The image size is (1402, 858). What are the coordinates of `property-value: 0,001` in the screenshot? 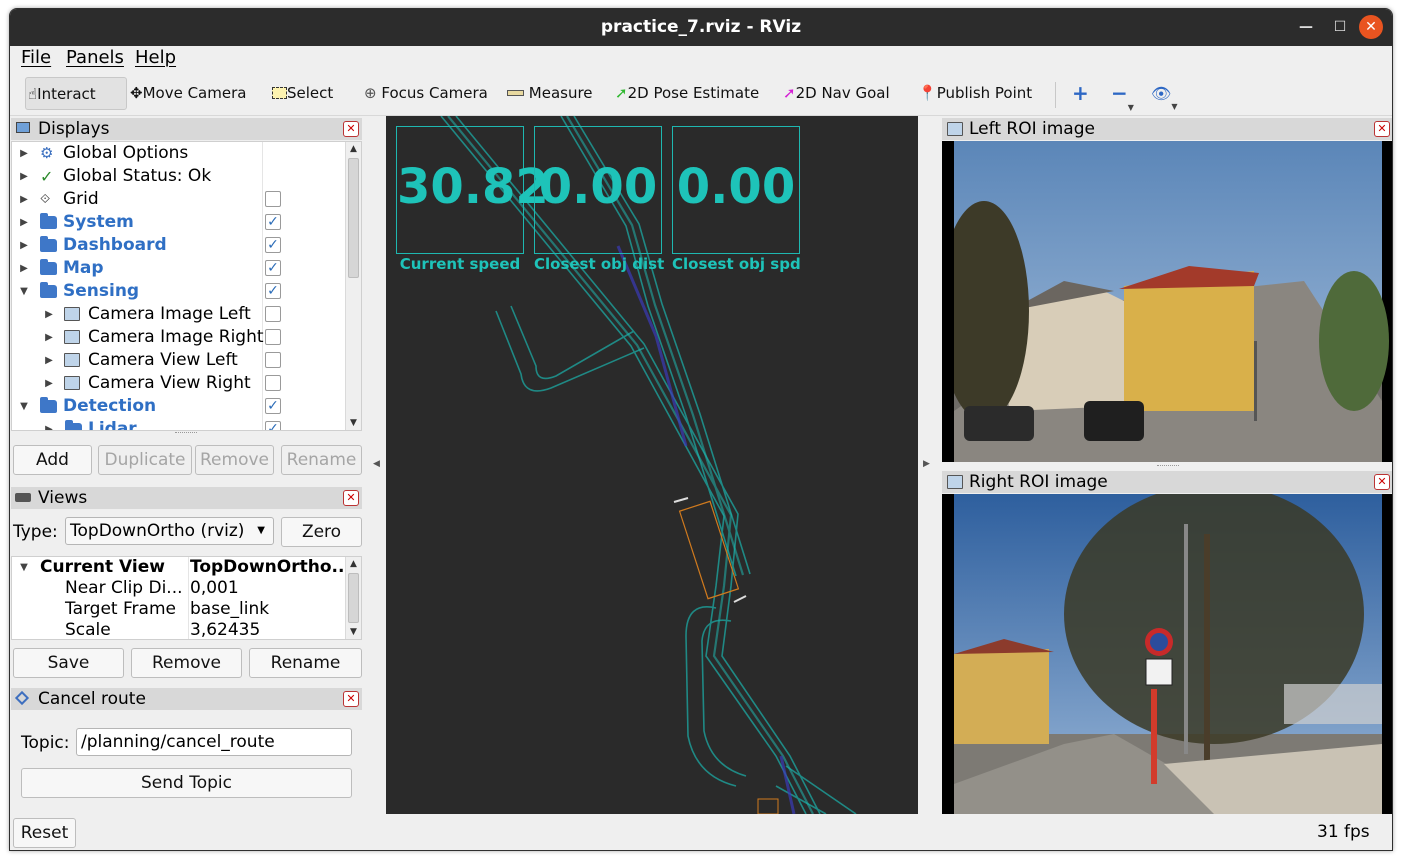 It's located at (214, 588).